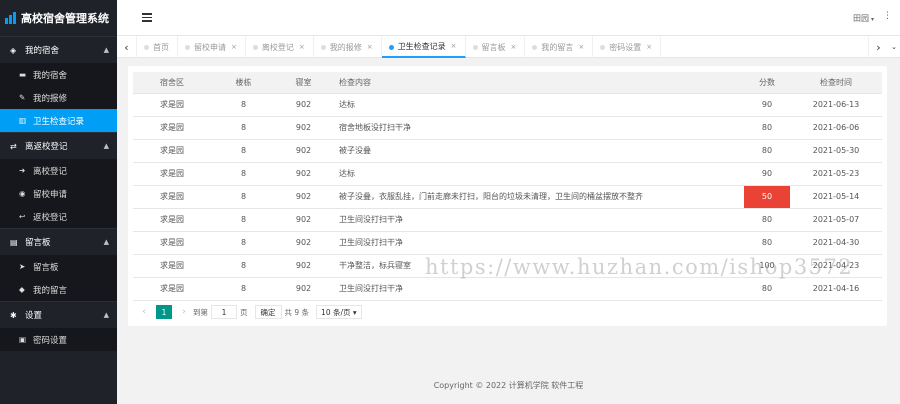  Describe the element at coordinates (767, 83) in the screenshot. I see `col-score: 分数` at that location.